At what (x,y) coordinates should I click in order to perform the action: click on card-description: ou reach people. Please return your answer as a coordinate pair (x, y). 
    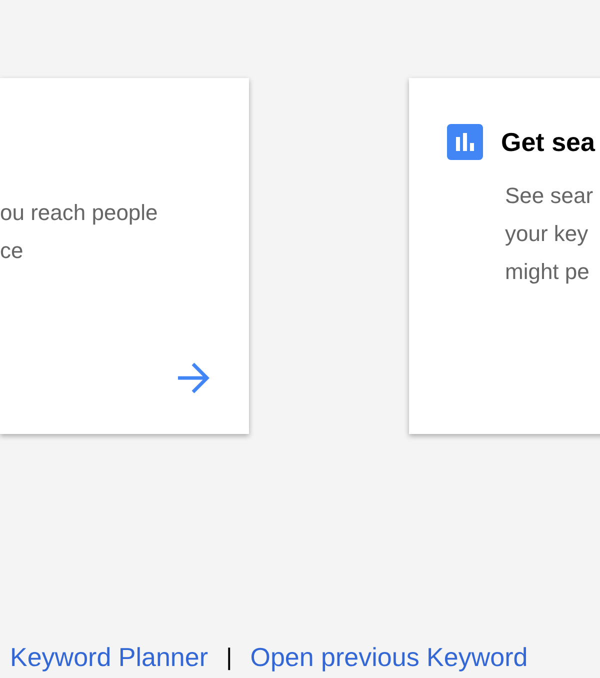
    Looking at the image, I should click on (79, 213).